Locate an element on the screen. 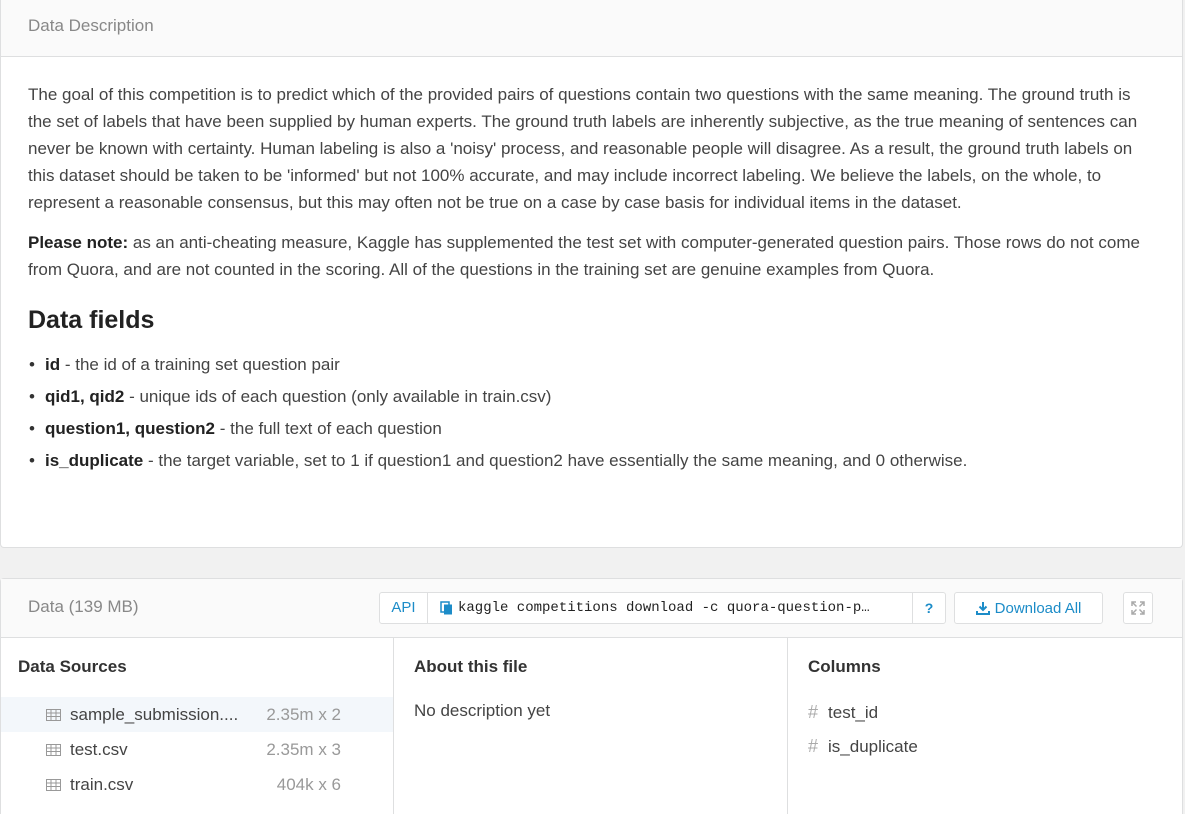 The image size is (1185, 814). source-row: sample_submission.... 2.35m x 2 is located at coordinates (197, 714).